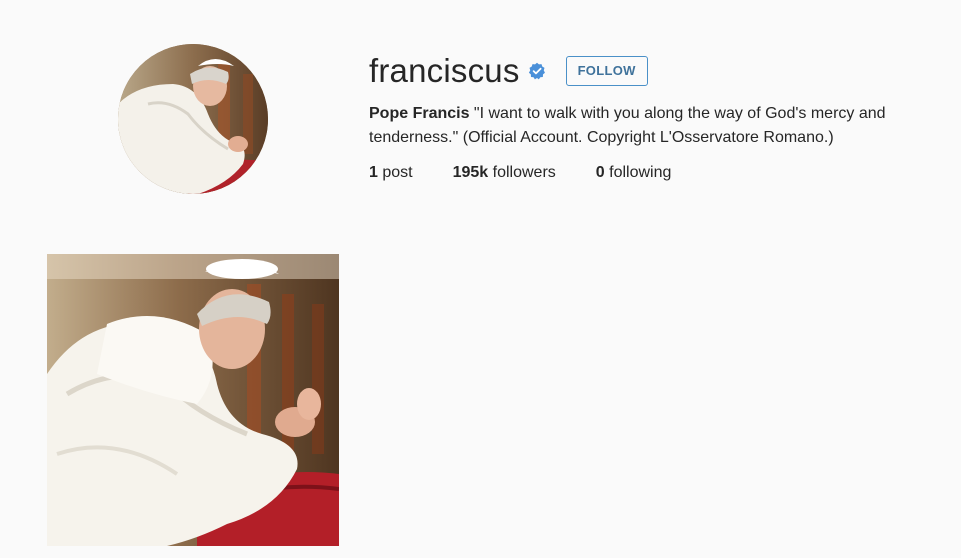 The width and height of the screenshot is (961, 558). What do you see at coordinates (444, 70) in the screenshot?
I see `username: franciscus` at bounding box center [444, 70].